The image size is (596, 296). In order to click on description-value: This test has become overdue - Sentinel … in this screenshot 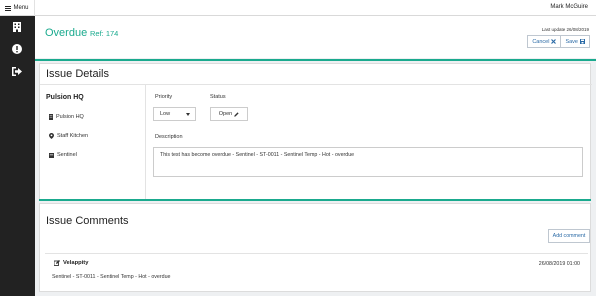, I will do `click(257, 155)`.